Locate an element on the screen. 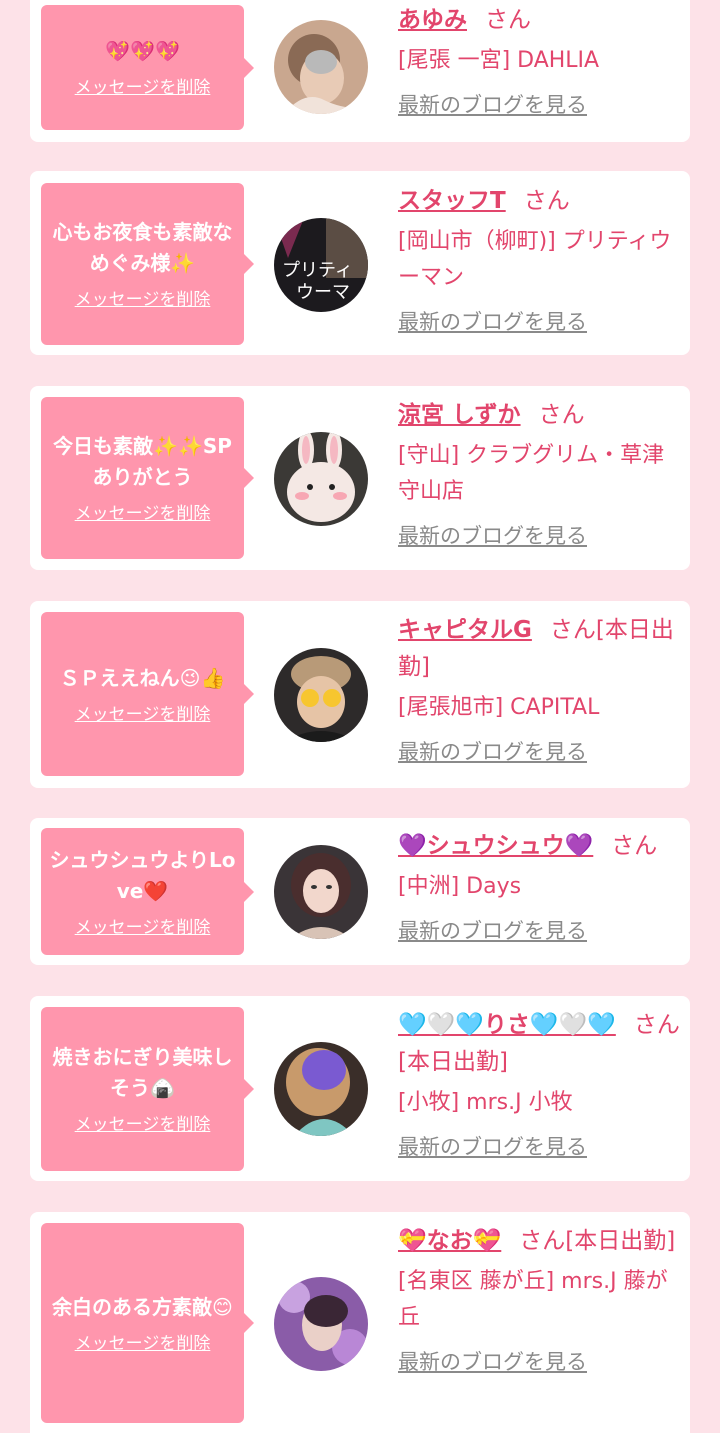  message-bubble: 今日も素敵✨✨SPありがとう メッセージを削除 is located at coordinates (147, 478).